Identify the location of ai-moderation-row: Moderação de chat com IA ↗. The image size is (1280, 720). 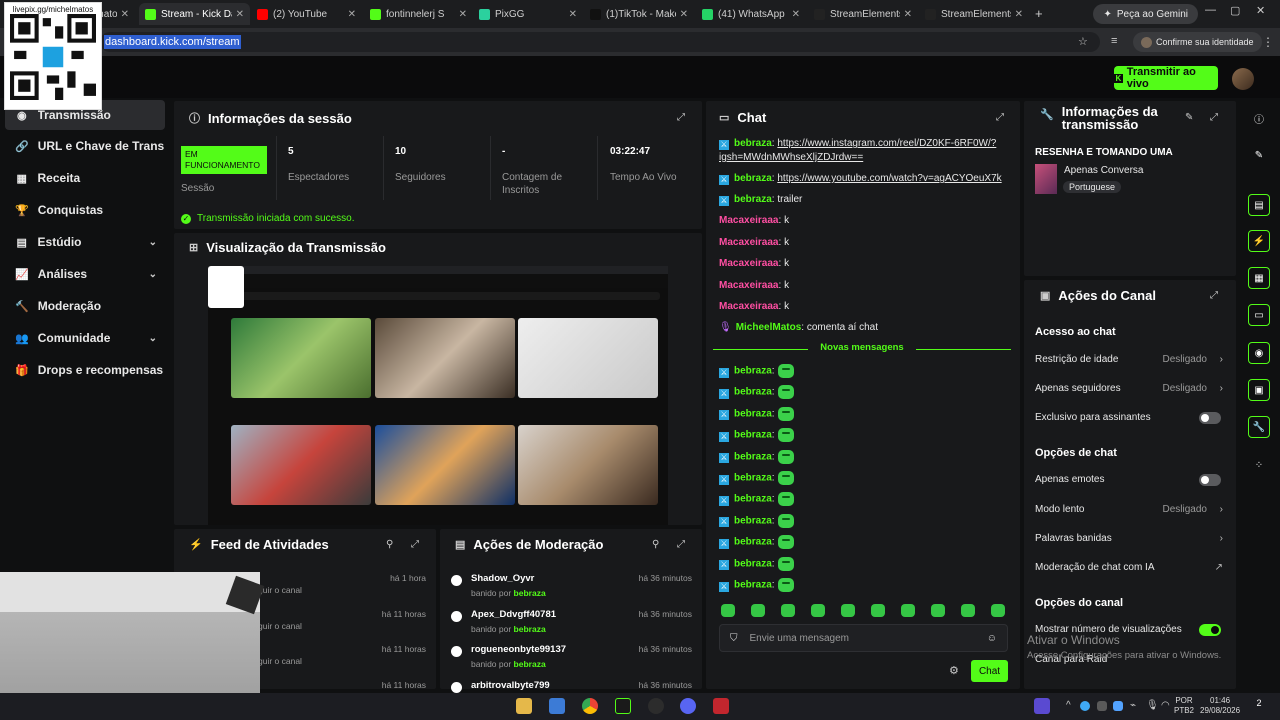
(1130, 567).